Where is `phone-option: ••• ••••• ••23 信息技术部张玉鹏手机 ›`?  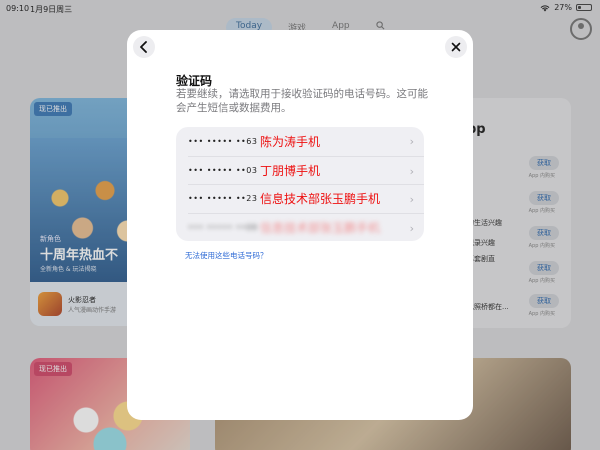 phone-option: ••• ••••• ••23 信息技术部张玉鹏手机 › is located at coordinates (306, 198).